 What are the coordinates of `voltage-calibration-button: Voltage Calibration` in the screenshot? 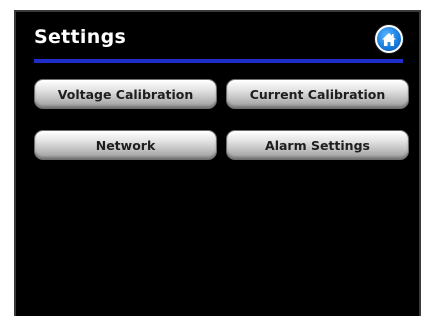 It's located at (125, 94).